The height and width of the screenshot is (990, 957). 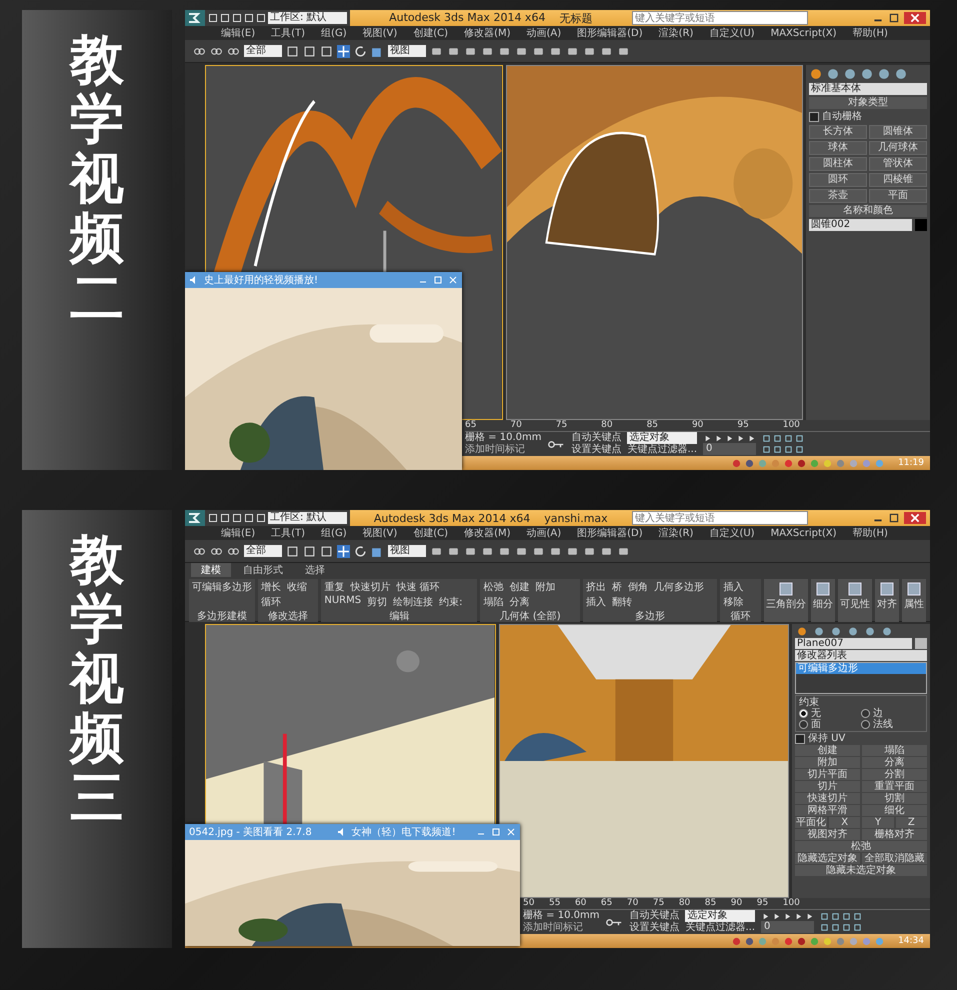 I want to click on menu-item: MAXScript(X), so click(x=803, y=533).